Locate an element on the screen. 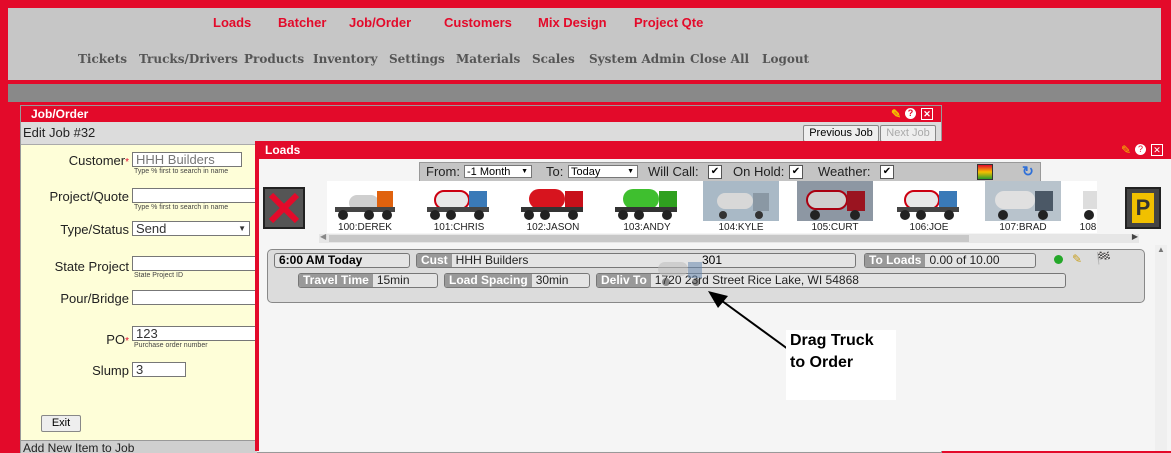 This screenshot has width=1171, height=453. menu-batcher: Batcher is located at coordinates (302, 22).